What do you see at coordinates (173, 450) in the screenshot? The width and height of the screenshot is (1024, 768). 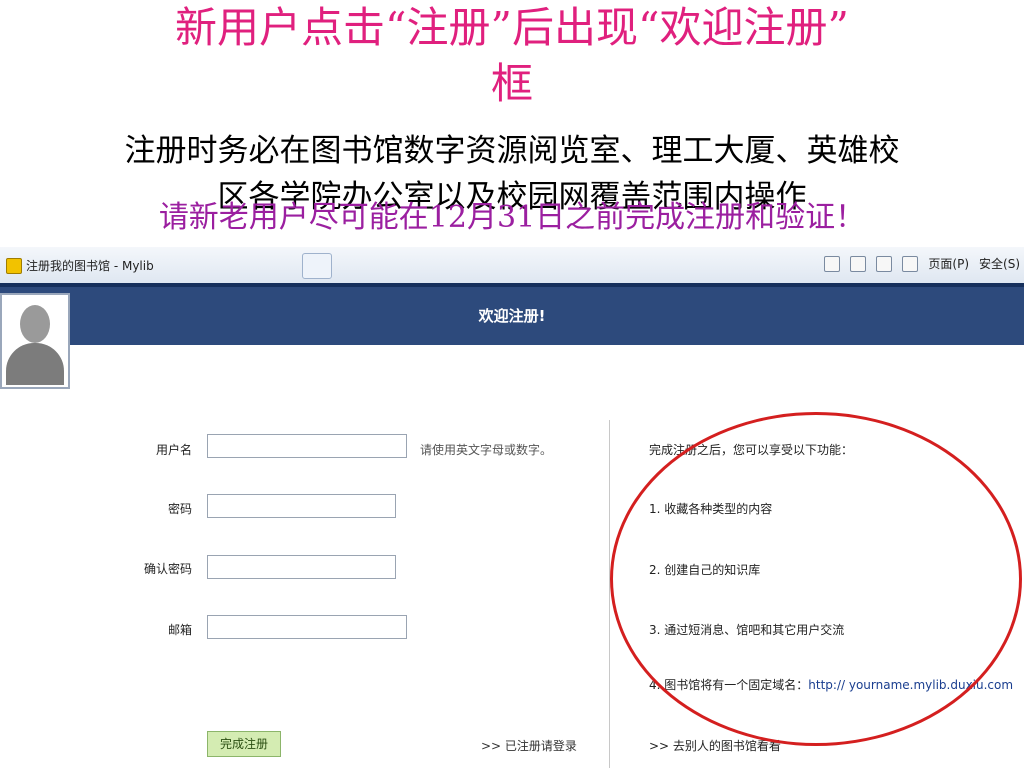 I see `username-label: 用户名` at bounding box center [173, 450].